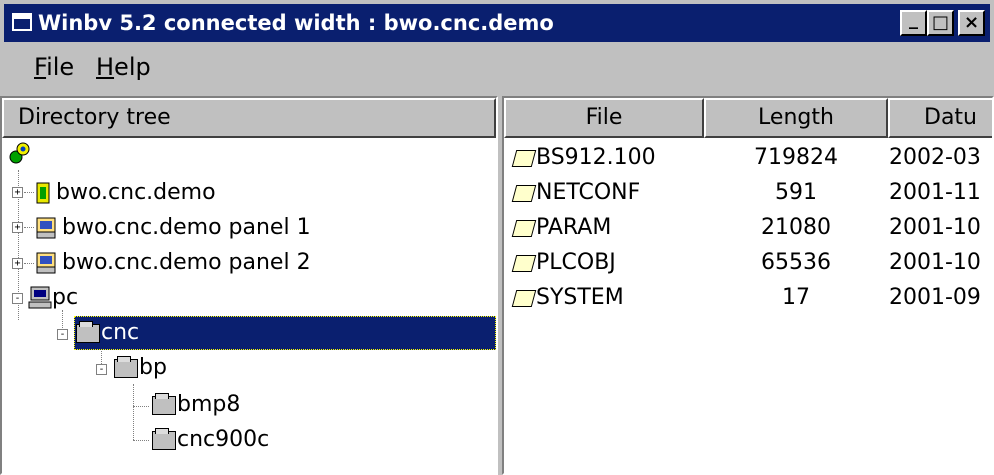  What do you see at coordinates (43, 193) in the screenshot?
I see `cnc-controller-icon` at bounding box center [43, 193].